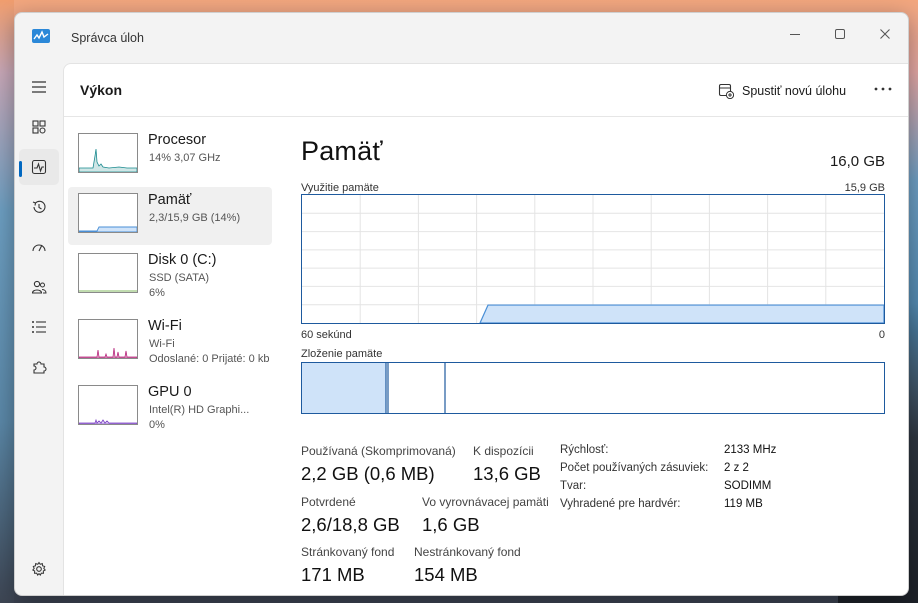  I want to click on disk-usage-text: 6%, so click(157, 293).